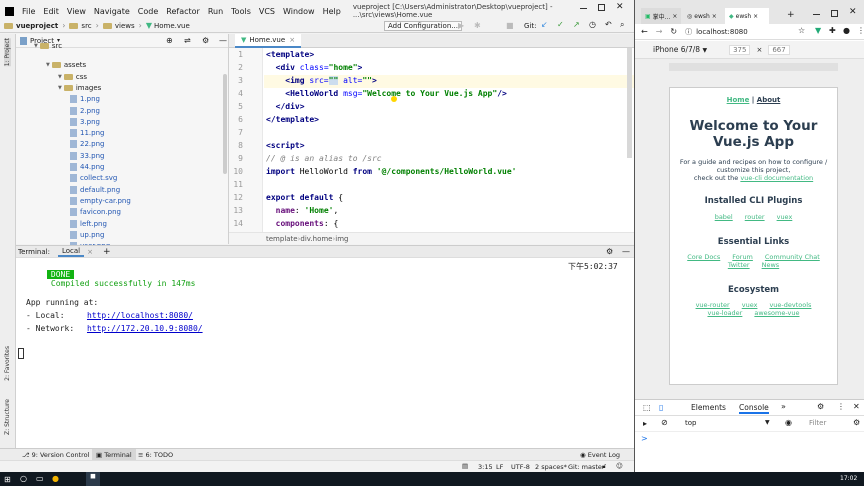 This screenshot has height=486, width=864. What do you see at coordinates (816, 14) in the screenshot?
I see `minimize-icon` at bounding box center [816, 14].